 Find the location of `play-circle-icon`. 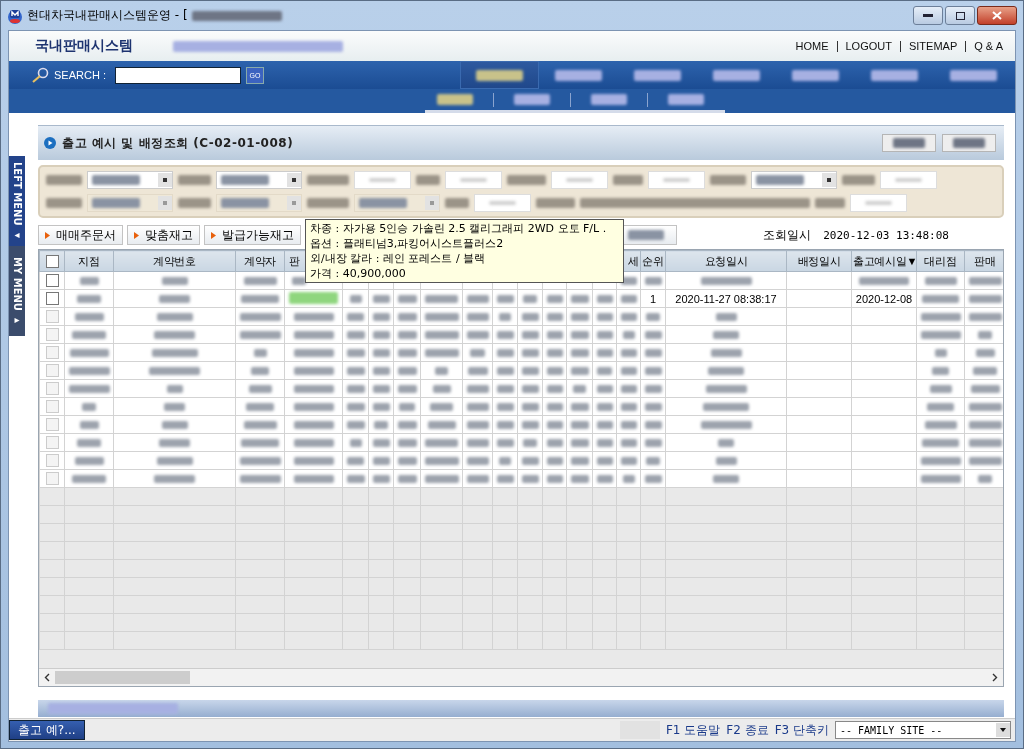

play-circle-icon is located at coordinates (50, 143).